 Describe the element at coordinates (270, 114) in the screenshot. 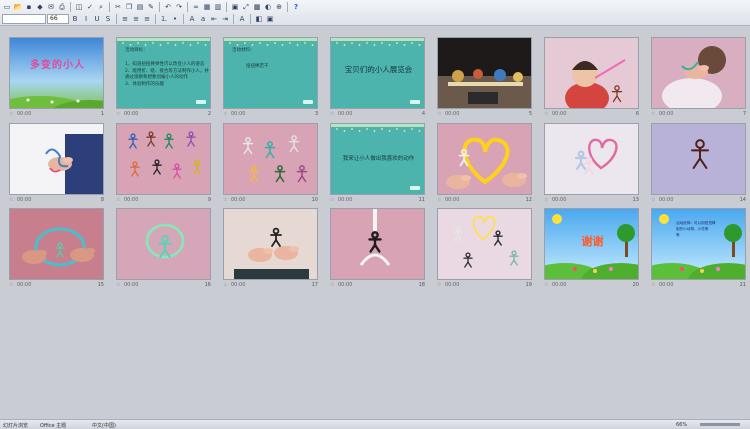

I see `slide-meta: ☆ 00:00 3` at that location.